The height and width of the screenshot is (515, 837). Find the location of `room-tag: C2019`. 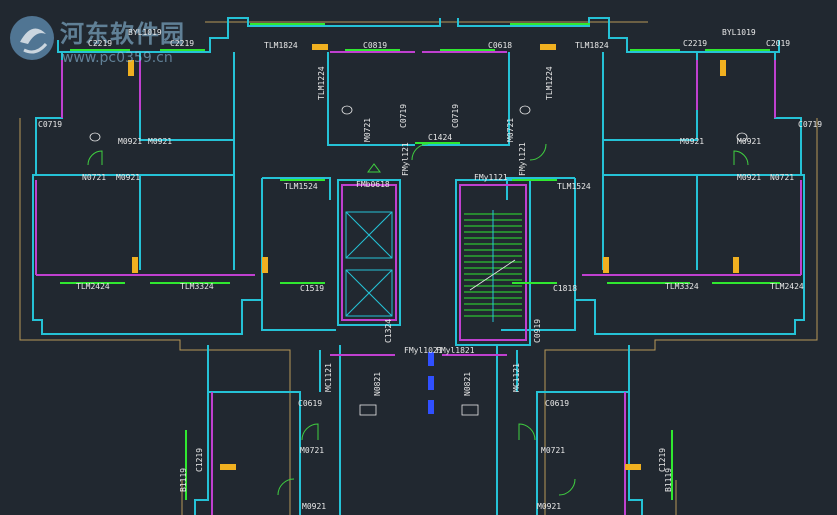

room-tag: C2019 is located at coordinates (778, 43).